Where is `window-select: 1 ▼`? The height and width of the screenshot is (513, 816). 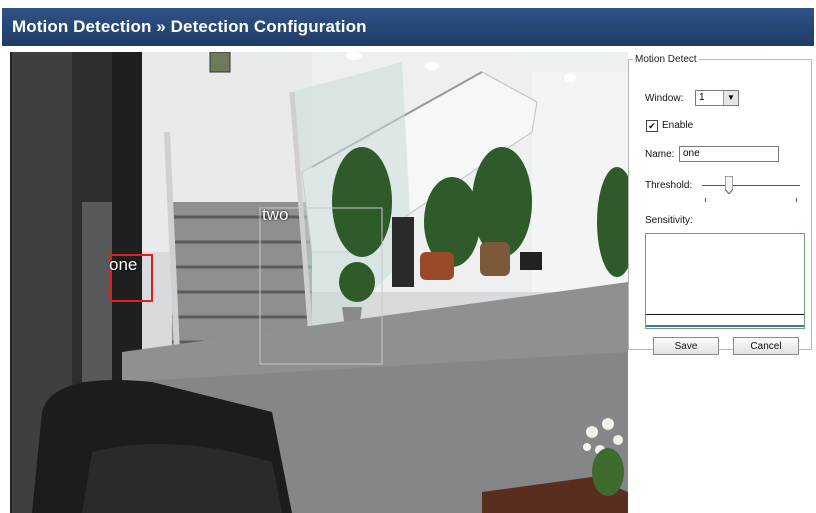
window-select: 1 ▼ is located at coordinates (717, 98).